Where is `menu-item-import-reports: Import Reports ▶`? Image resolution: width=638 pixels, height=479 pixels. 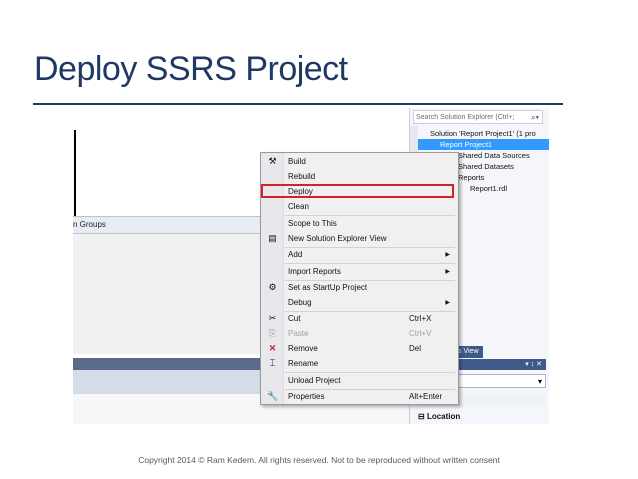 menu-item-import-reports: Import Reports ▶ is located at coordinates (359, 272).